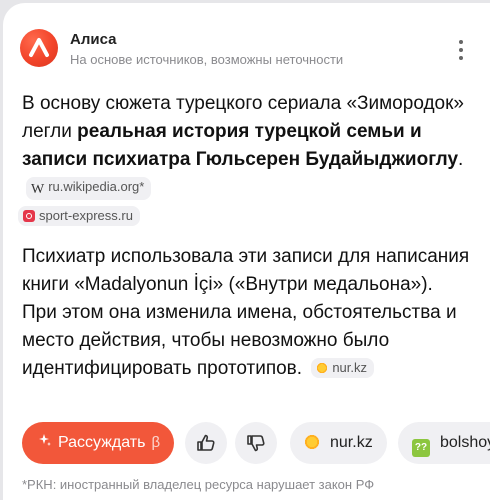 The image size is (490, 500). I want to click on source-chip-label: sport-express.ru, so click(86, 215).